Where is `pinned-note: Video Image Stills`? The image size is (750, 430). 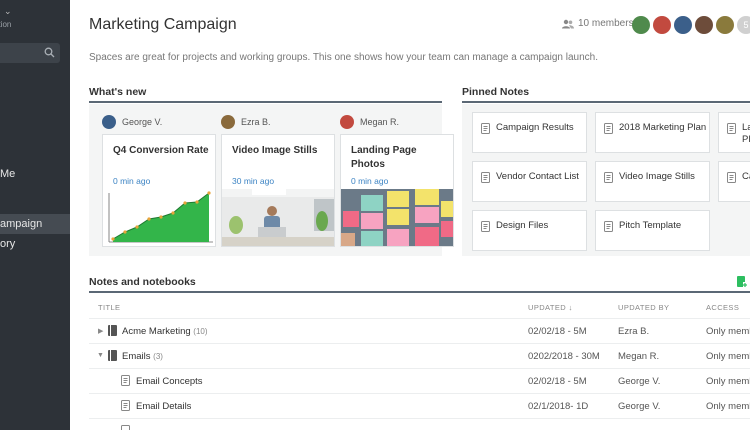
pinned-note: Video Image Stills is located at coordinates (652, 181).